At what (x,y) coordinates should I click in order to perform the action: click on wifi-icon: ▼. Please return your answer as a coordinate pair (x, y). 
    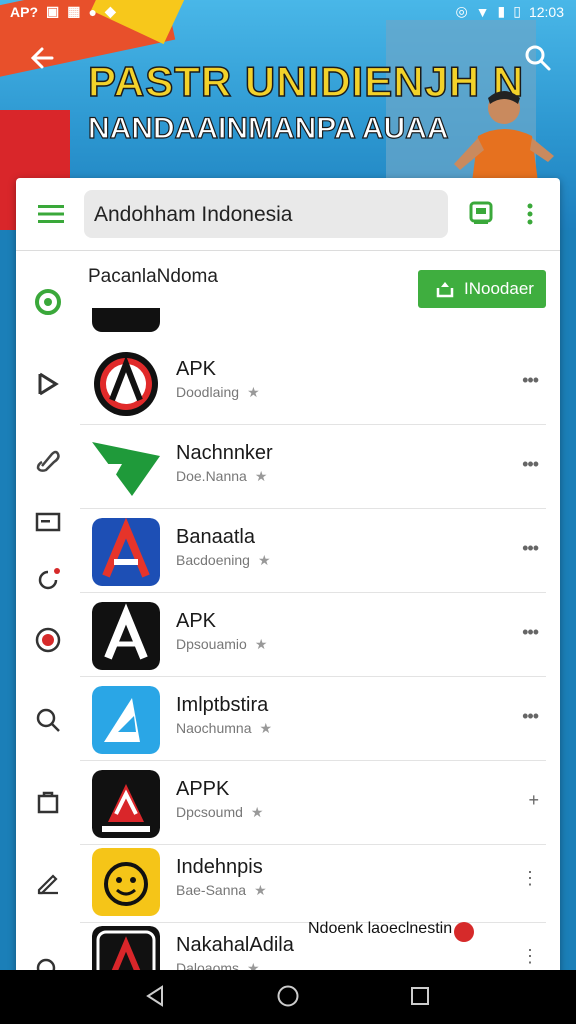
    Looking at the image, I should click on (482, 11).